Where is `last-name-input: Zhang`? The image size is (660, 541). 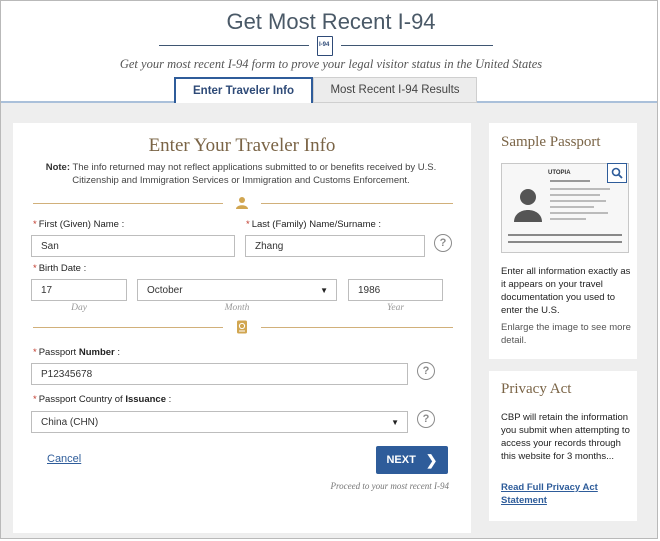 last-name-input: Zhang is located at coordinates (335, 246).